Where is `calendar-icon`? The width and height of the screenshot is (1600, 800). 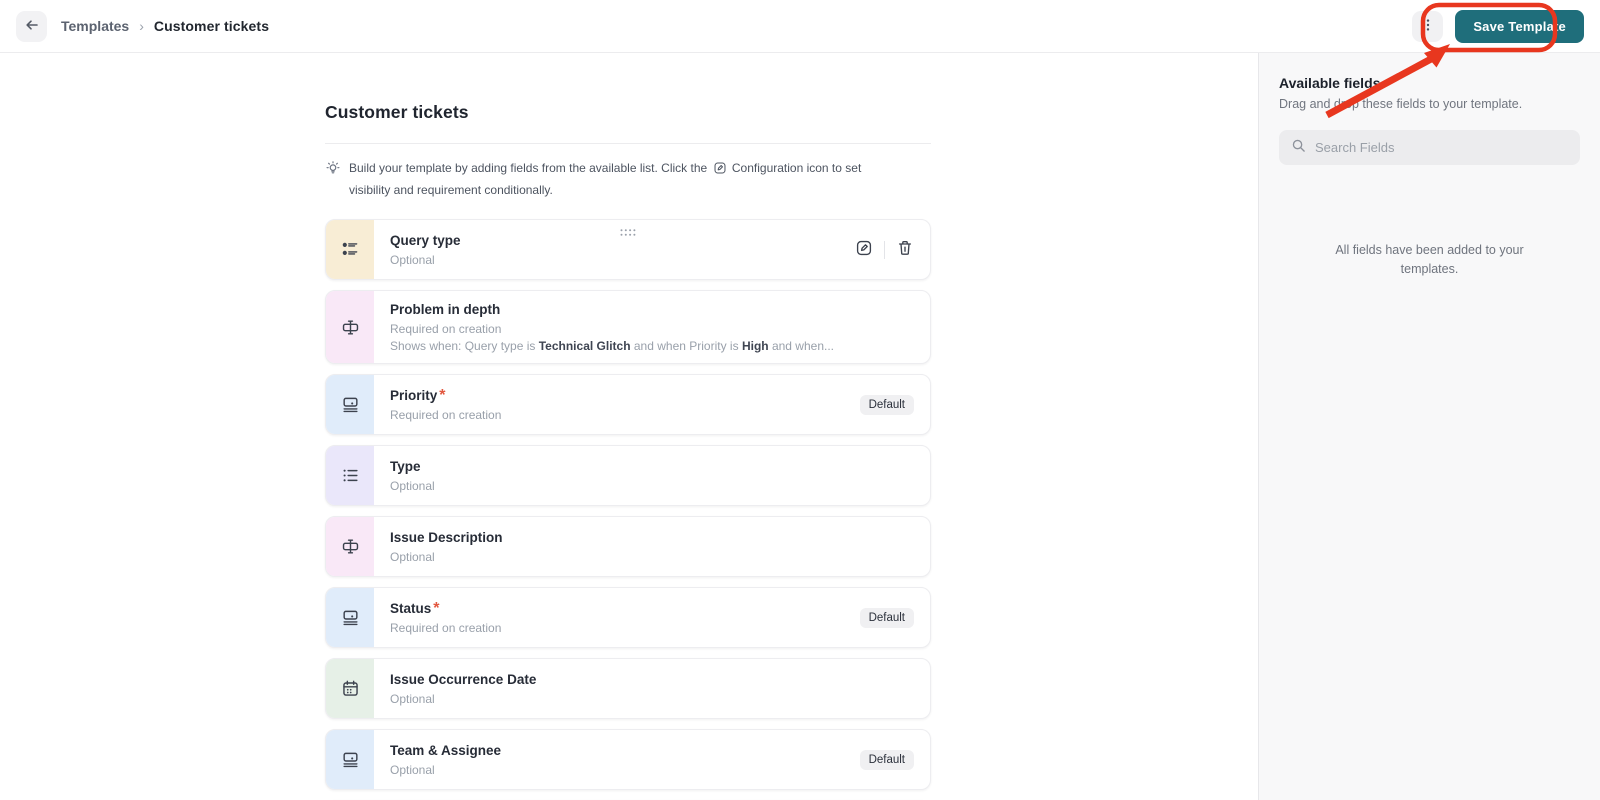
calendar-icon is located at coordinates (350, 689).